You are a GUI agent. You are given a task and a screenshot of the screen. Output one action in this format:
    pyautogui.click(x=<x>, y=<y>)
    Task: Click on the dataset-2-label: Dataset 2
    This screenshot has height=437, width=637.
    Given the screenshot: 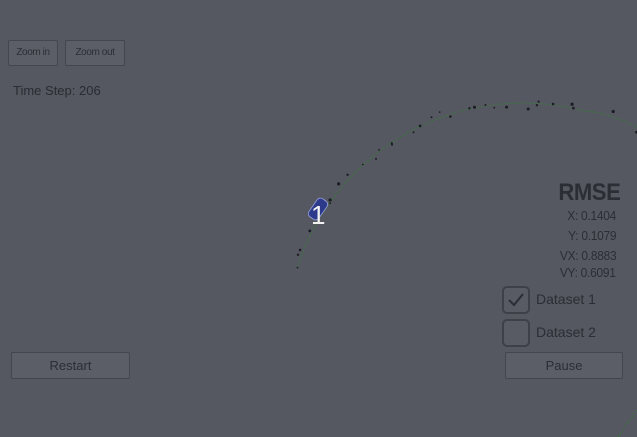 What is the action you would take?
    pyautogui.click(x=566, y=332)
    